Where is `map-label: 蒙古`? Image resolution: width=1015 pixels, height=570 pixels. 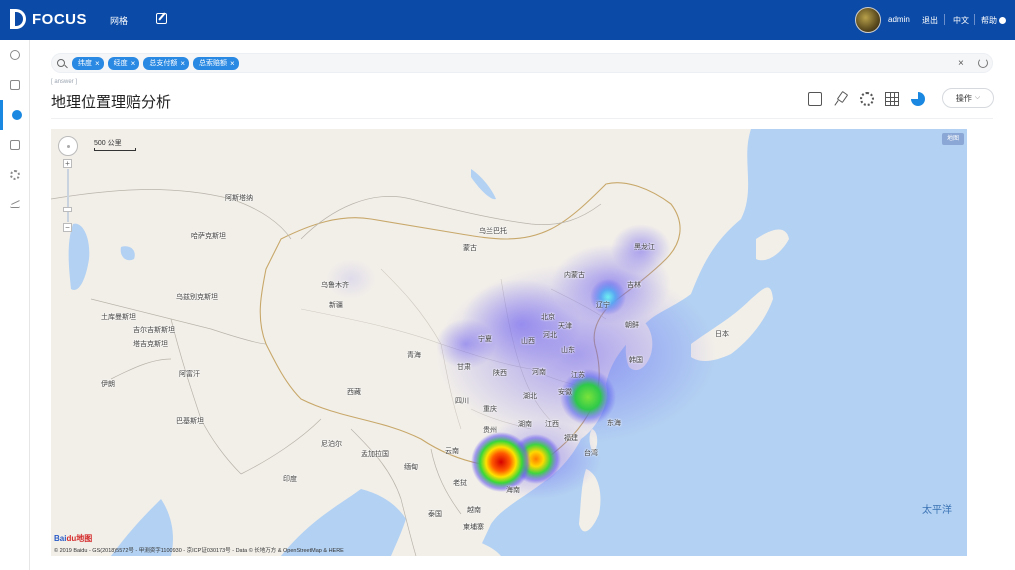
map-label: 蒙古 is located at coordinates (470, 248).